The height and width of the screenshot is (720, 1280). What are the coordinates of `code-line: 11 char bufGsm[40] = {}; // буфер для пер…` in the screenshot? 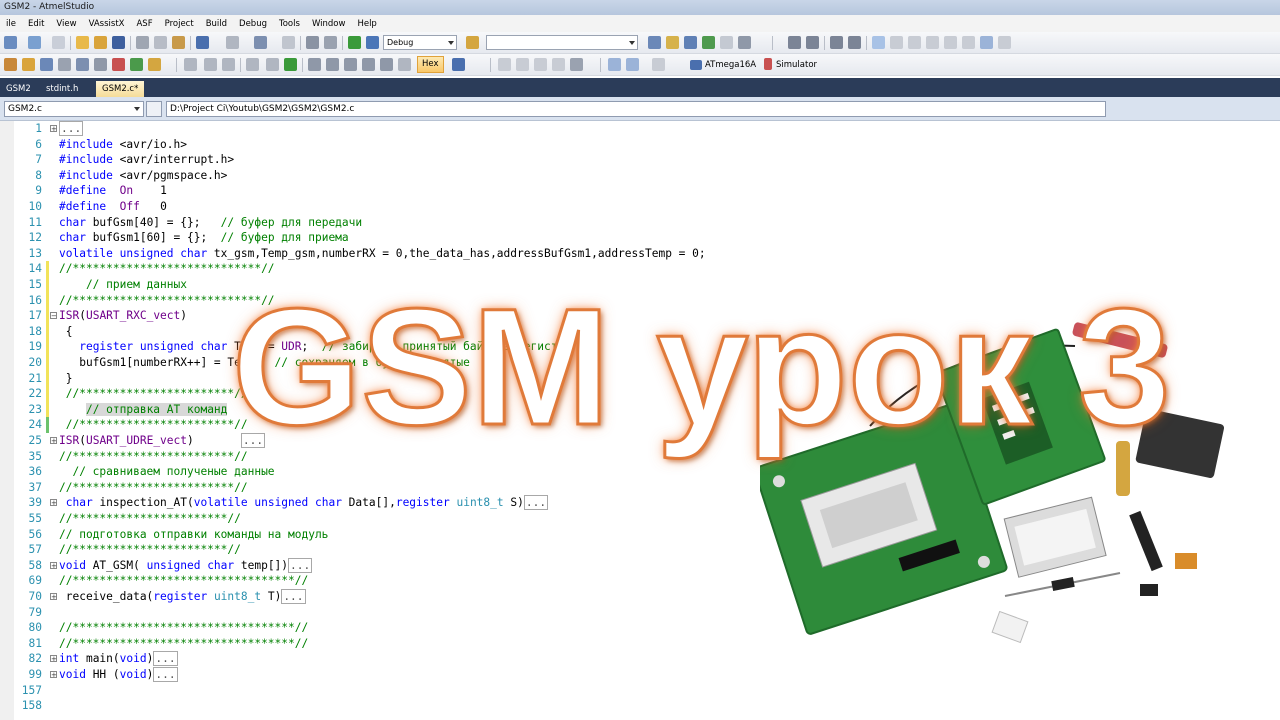 It's located at (640, 223).